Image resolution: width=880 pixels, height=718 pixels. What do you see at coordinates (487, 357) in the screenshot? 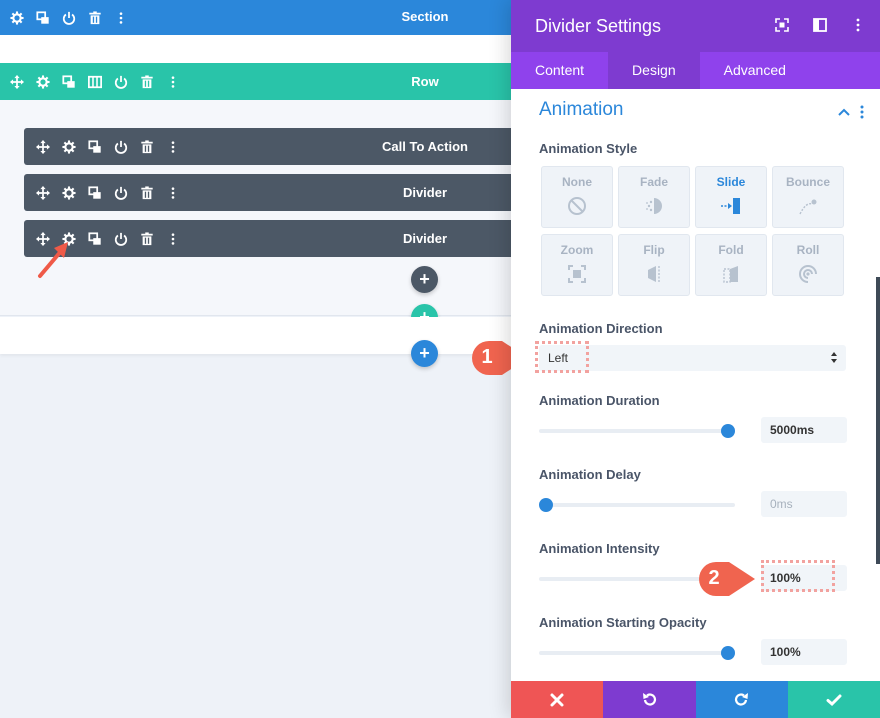
I see `callout-number: 1` at bounding box center [487, 357].